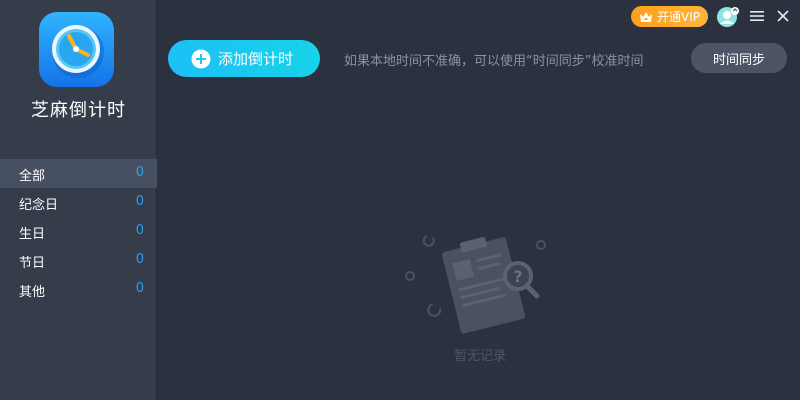 This screenshot has width=800, height=400. I want to click on category-label: 其他, so click(32, 292).